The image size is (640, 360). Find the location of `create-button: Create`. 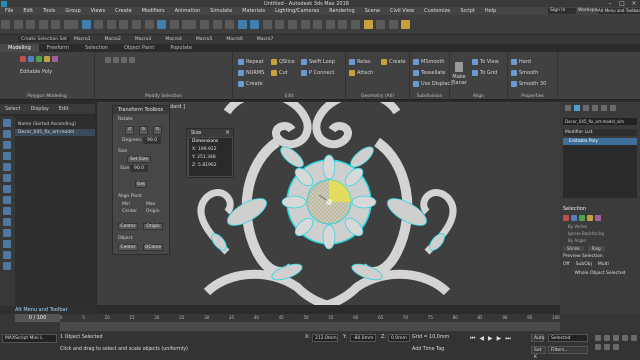

create-button: Create is located at coordinates (250, 84).